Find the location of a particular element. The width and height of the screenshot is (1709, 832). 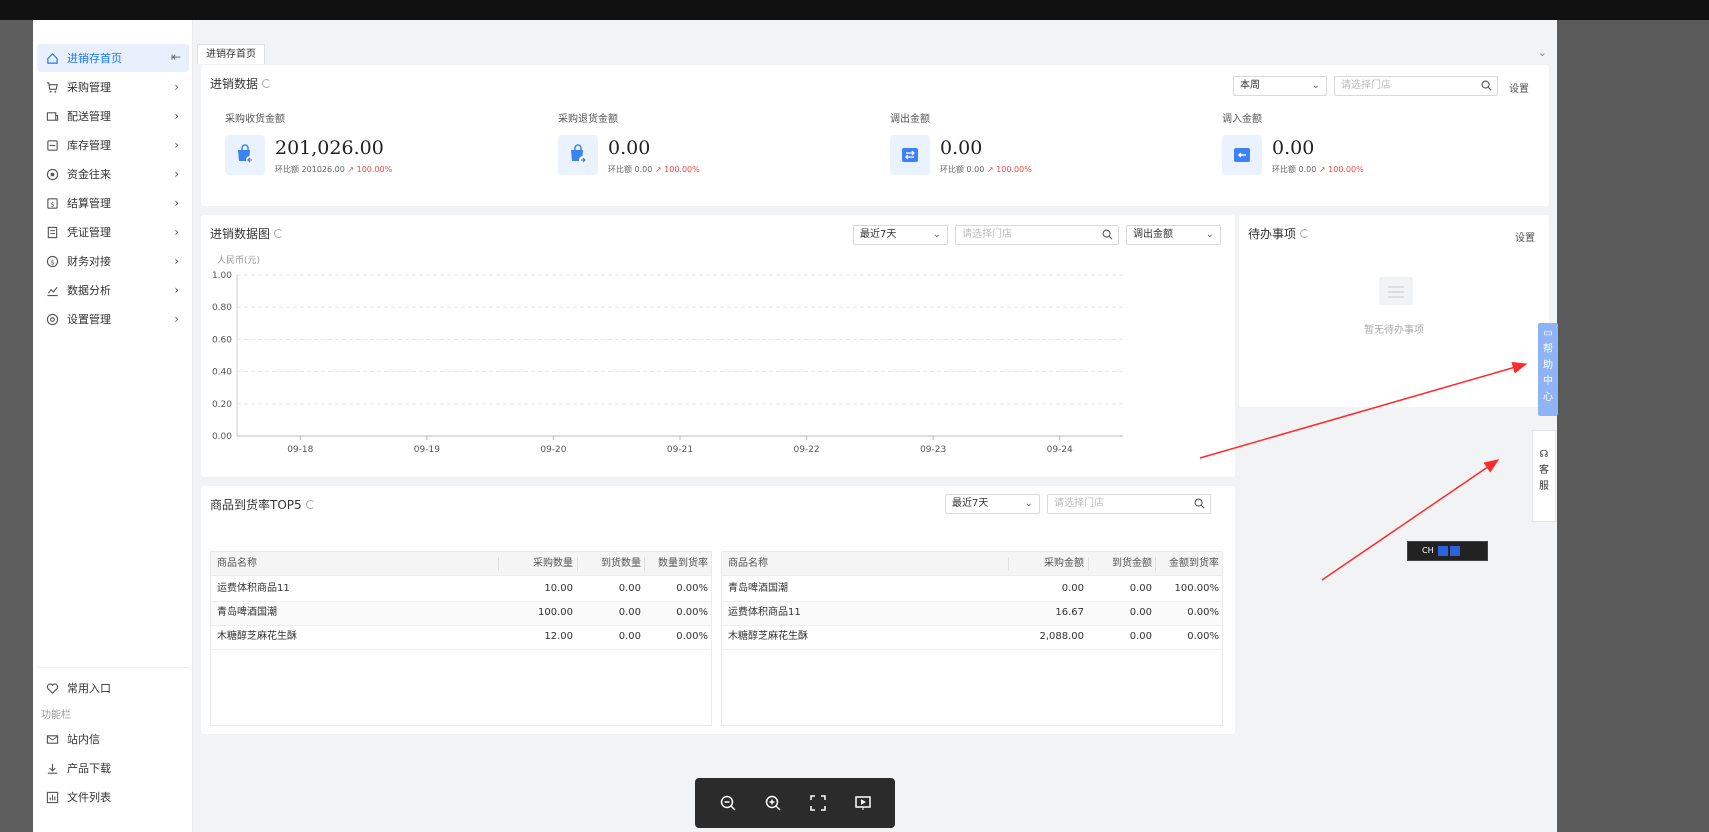

annotation-arrow-help is located at coordinates (1363, 410).